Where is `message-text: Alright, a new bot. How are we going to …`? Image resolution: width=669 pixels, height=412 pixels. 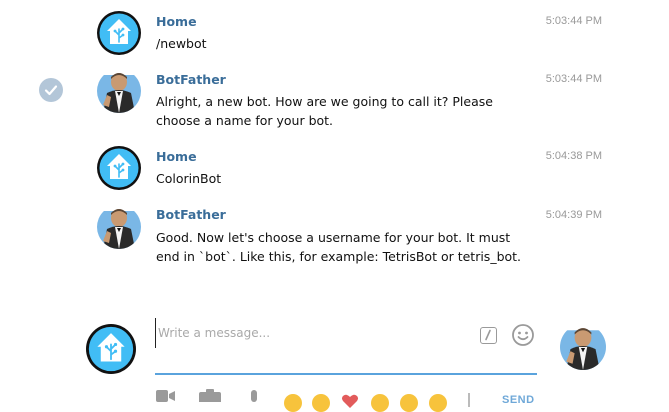
message-text: Alright, a new bot. How are we going to … is located at coordinates (324, 111).